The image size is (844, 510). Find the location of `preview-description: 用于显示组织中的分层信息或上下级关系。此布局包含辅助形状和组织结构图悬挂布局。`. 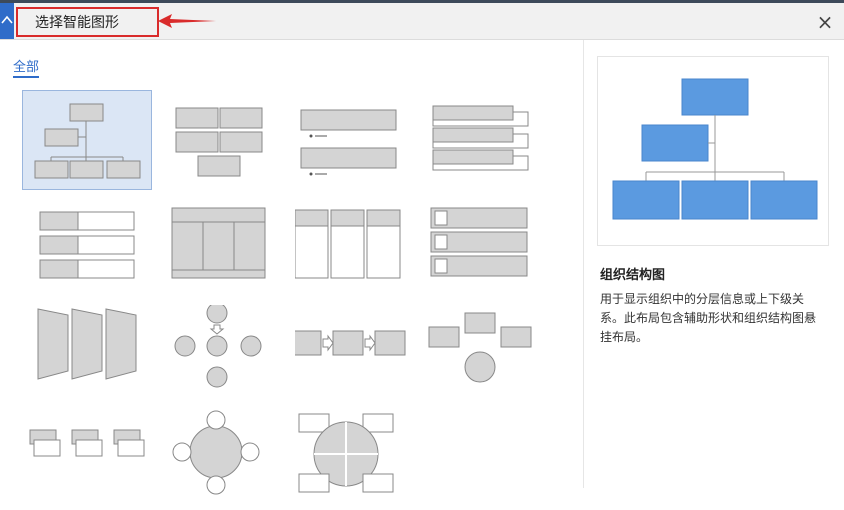

preview-description: 用于显示组织中的分层信息或上下级关系。此布局包含辅助形状和组织结构图悬挂布局。 is located at coordinates (708, 318).